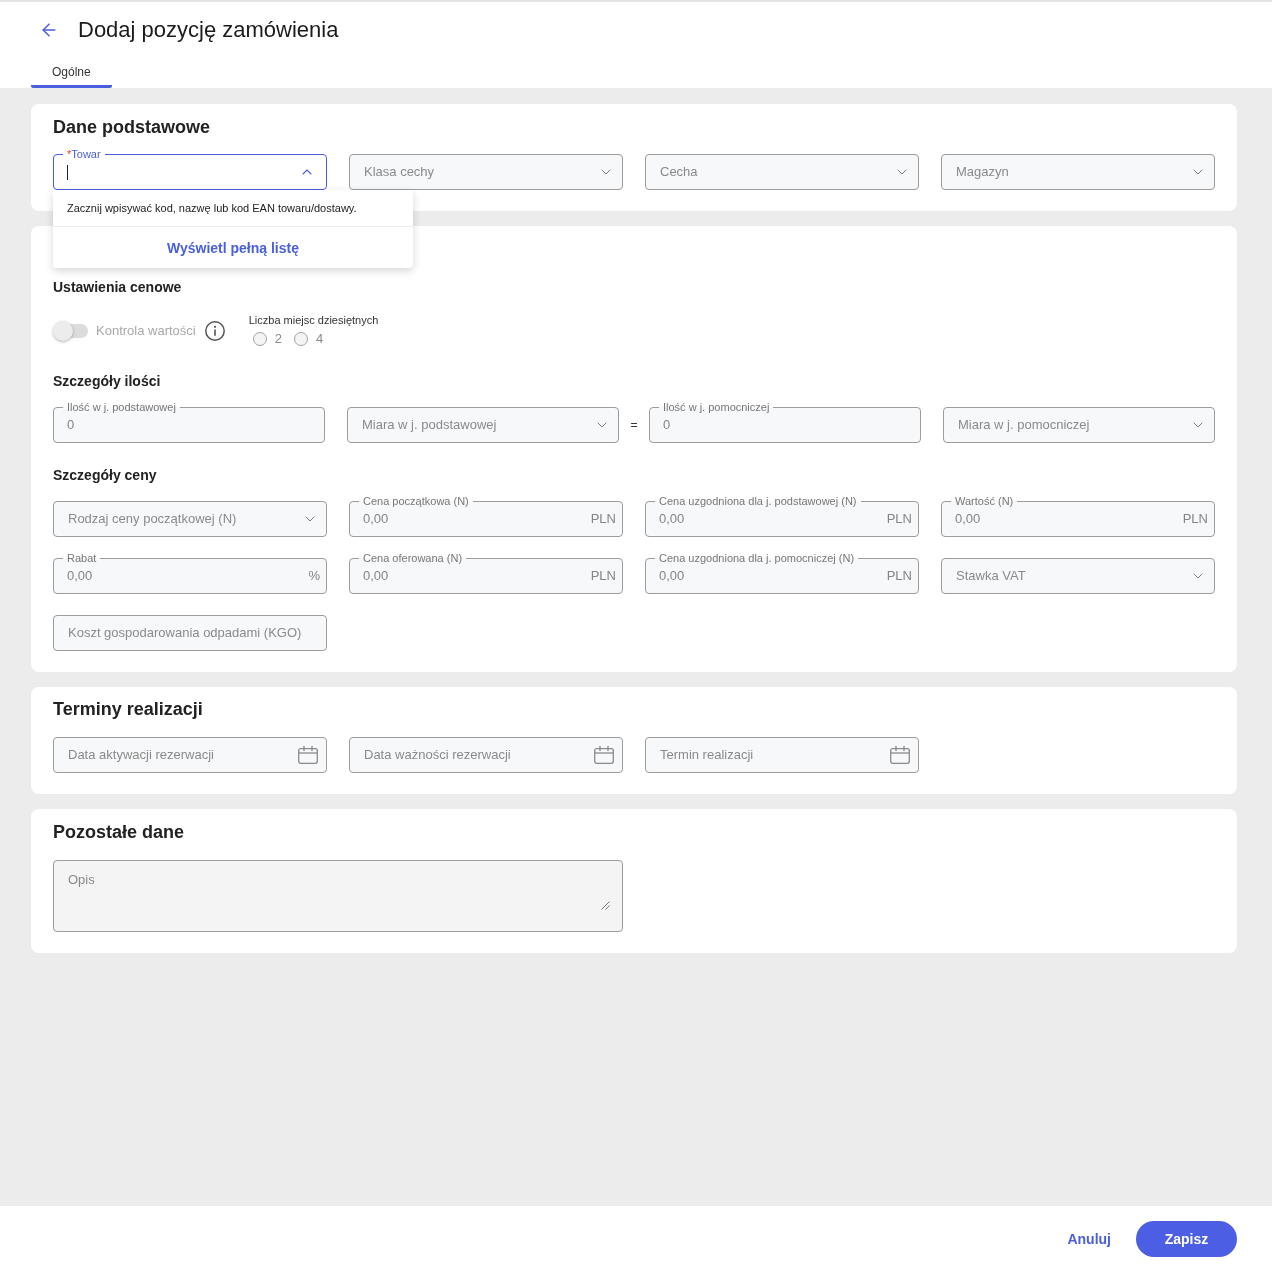  Describe the element at coordinates (984, 501) in the screenshot. I see `field-label: Wartość (N)` at that location.